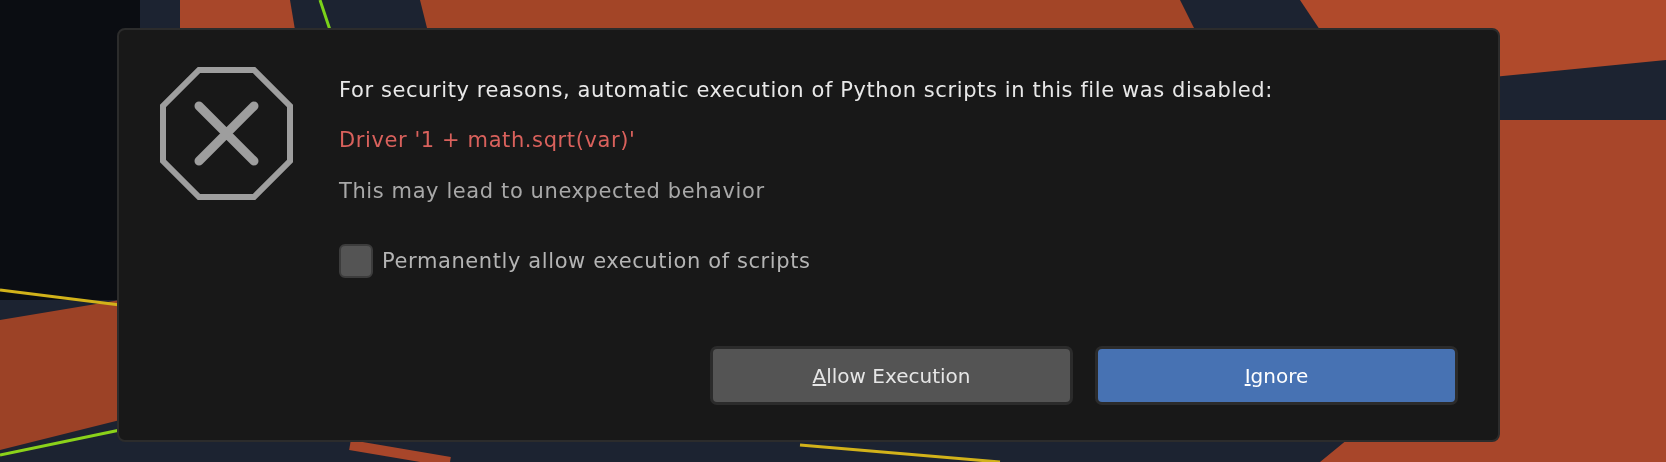  What do you see at coordinates (488, 140) in the screenshot?
I see `driver-expression: Driver '1 + math.sqrt(var)'` at bounding box center [488, 140].